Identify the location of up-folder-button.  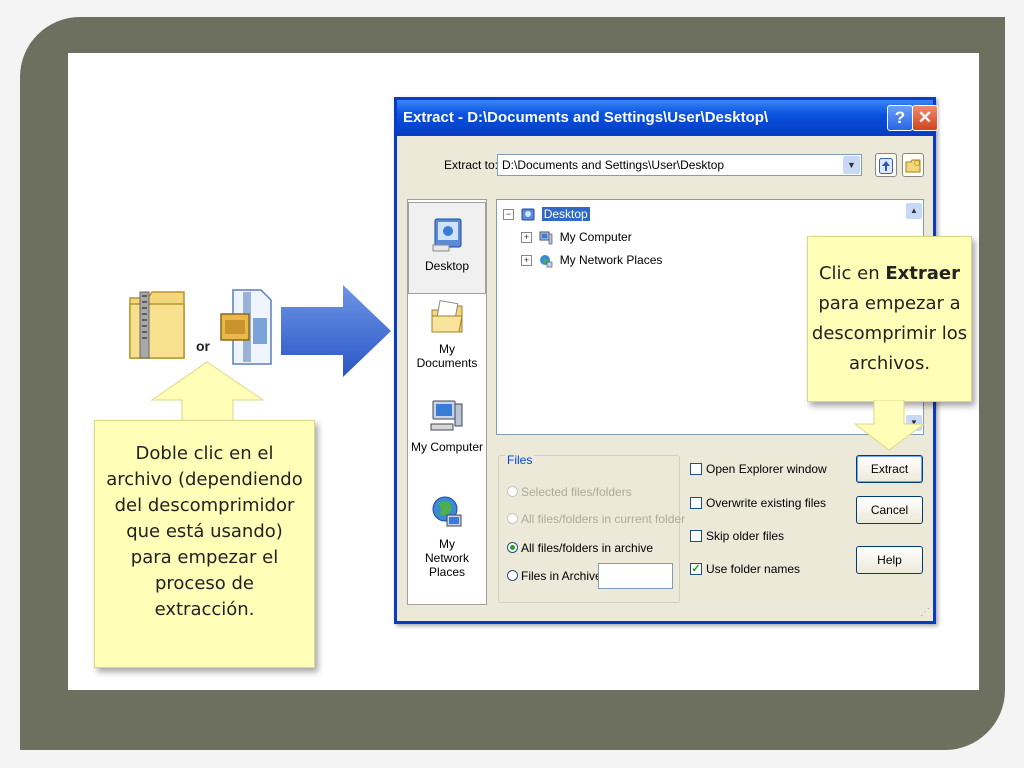
(886, 165).